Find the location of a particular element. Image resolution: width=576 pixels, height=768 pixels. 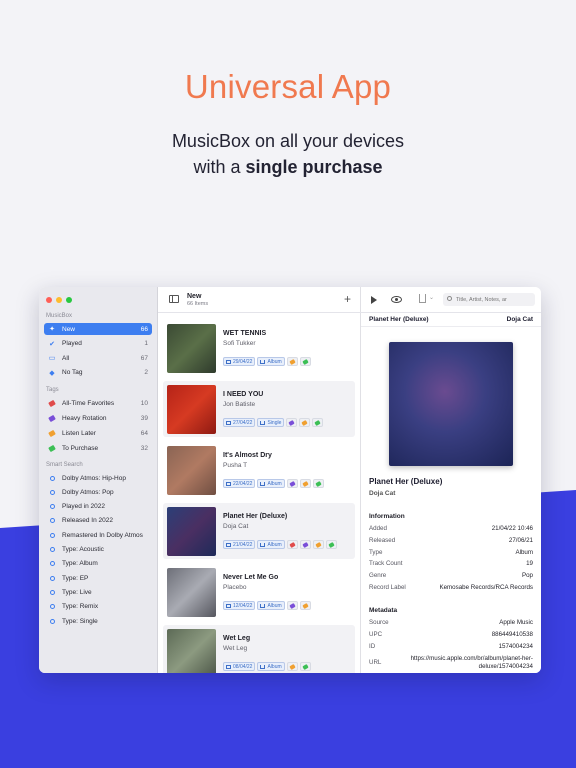

detail-artist: Doja Cat is located at coordinates (382, 493).